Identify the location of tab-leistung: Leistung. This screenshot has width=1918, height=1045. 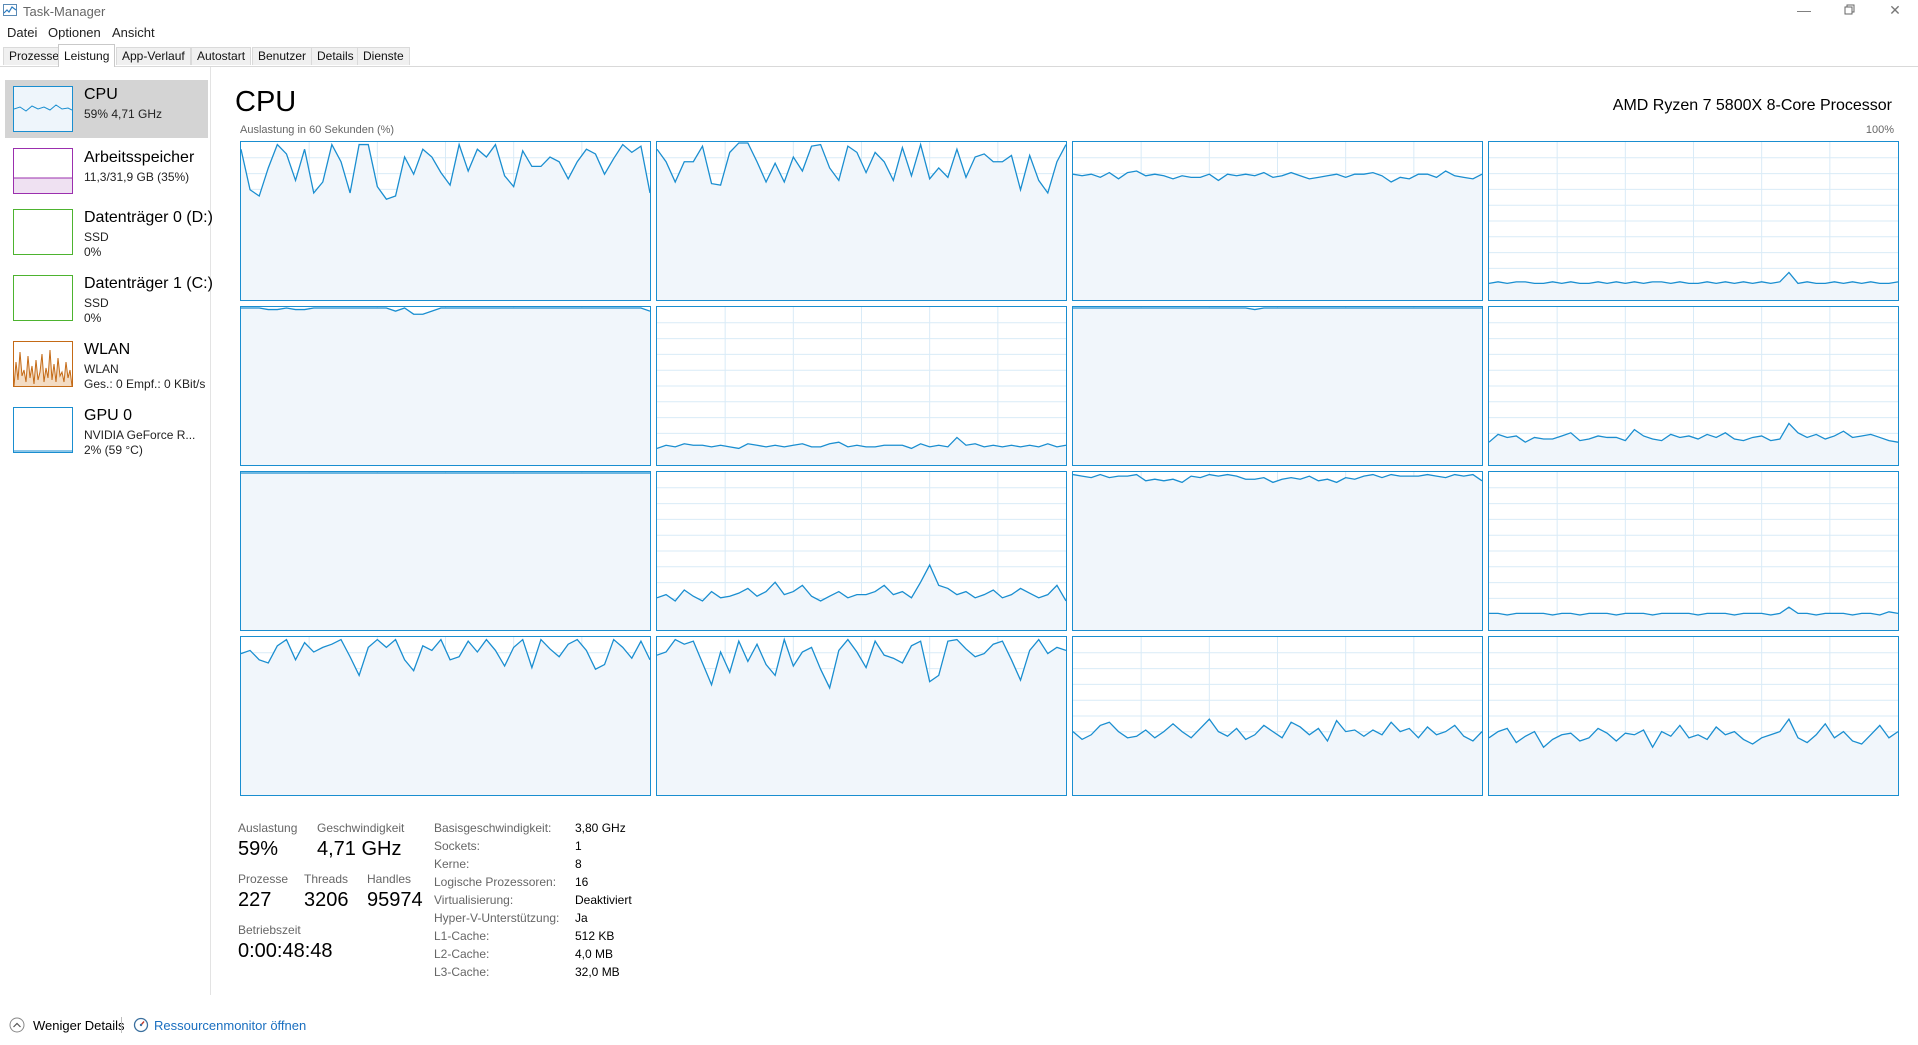
(87, 55).